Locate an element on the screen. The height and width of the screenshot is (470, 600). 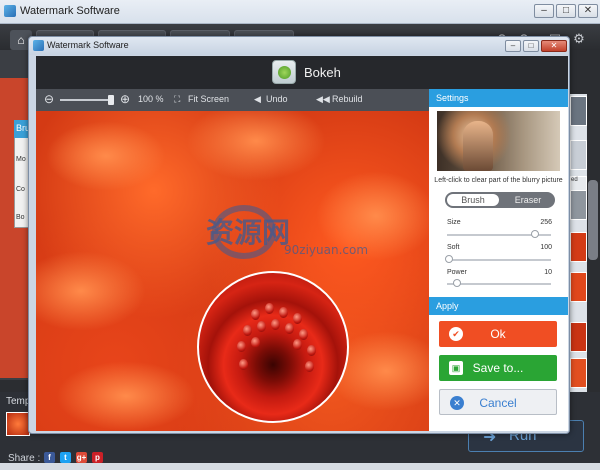
rebuild-button: Rebuild is located at coordinates (347, 99).